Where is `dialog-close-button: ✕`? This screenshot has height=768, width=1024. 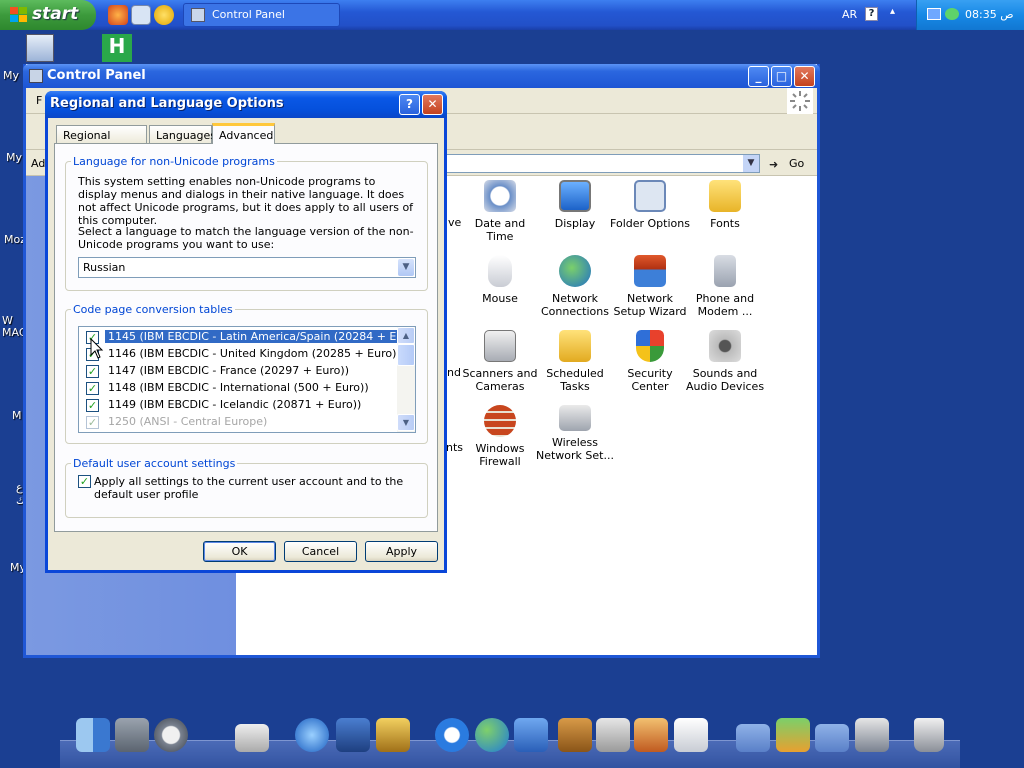 dialog-close-button: ✕ is located at coordinates (432, 104).